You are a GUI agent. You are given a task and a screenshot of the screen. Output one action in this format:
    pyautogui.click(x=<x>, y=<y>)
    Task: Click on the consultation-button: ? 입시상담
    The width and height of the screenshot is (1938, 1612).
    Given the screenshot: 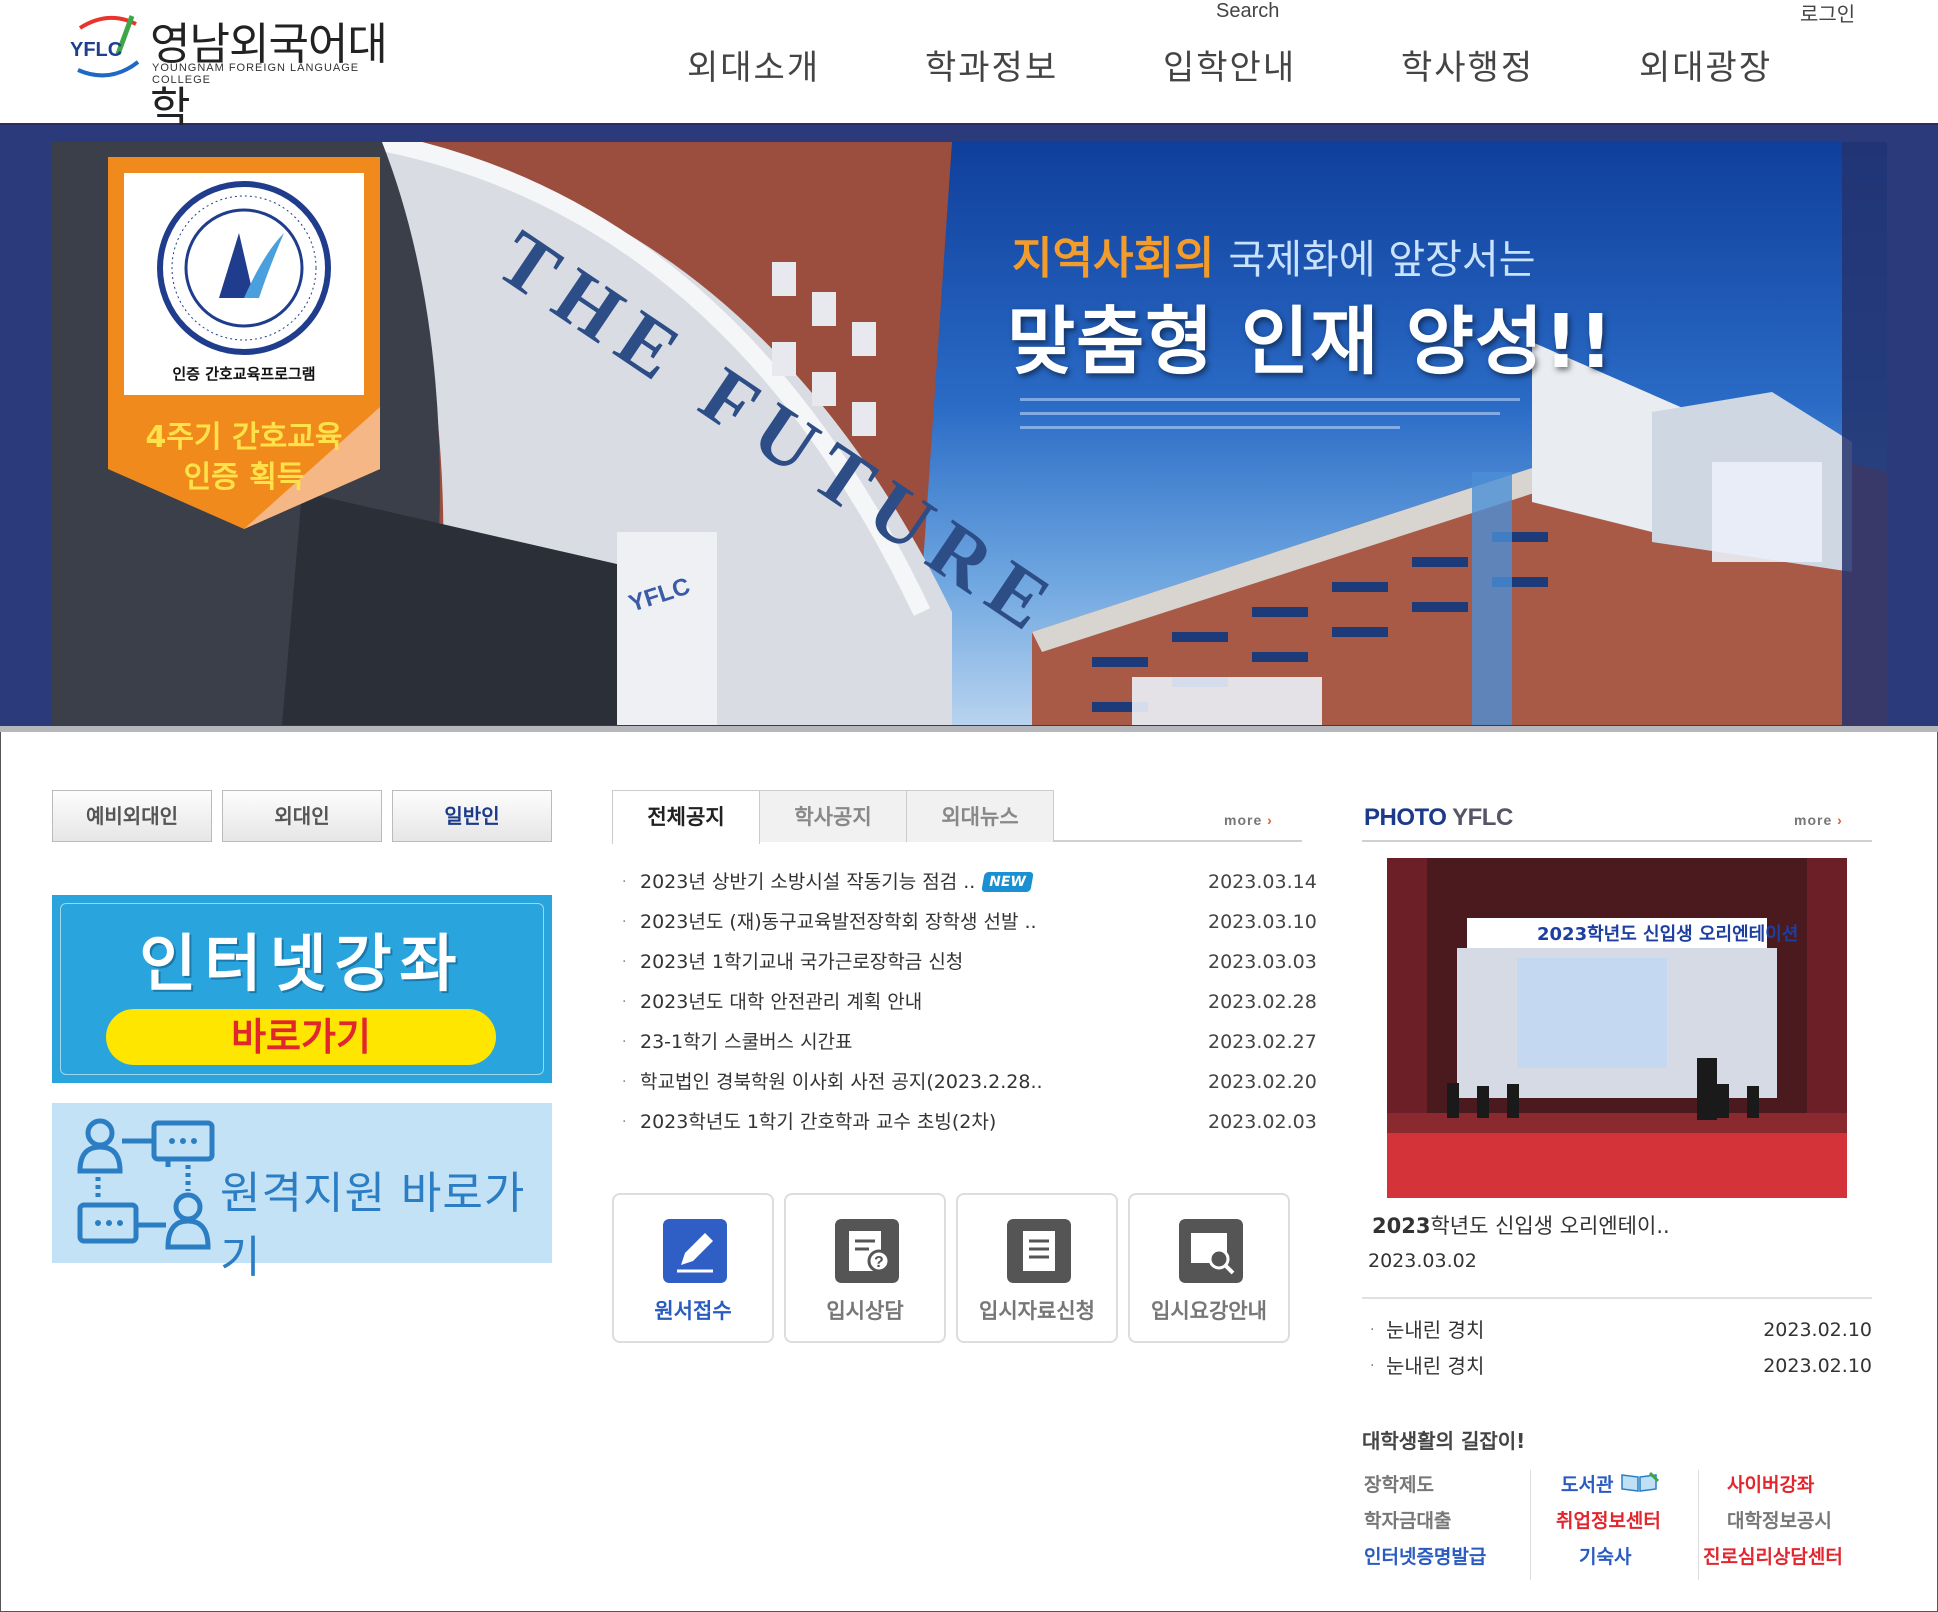 What is the action you would take?
    pyautogui.click(x=865, y=1268)
    